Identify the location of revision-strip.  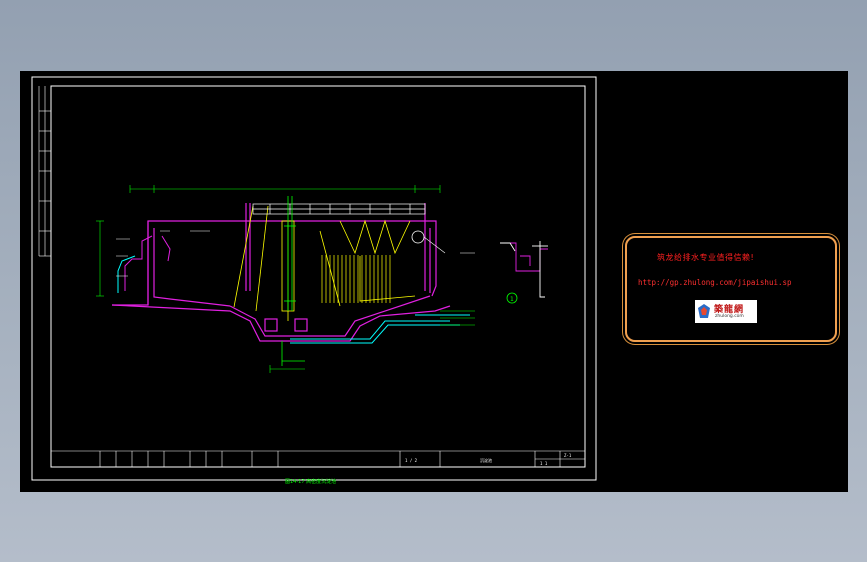
(44, 171).